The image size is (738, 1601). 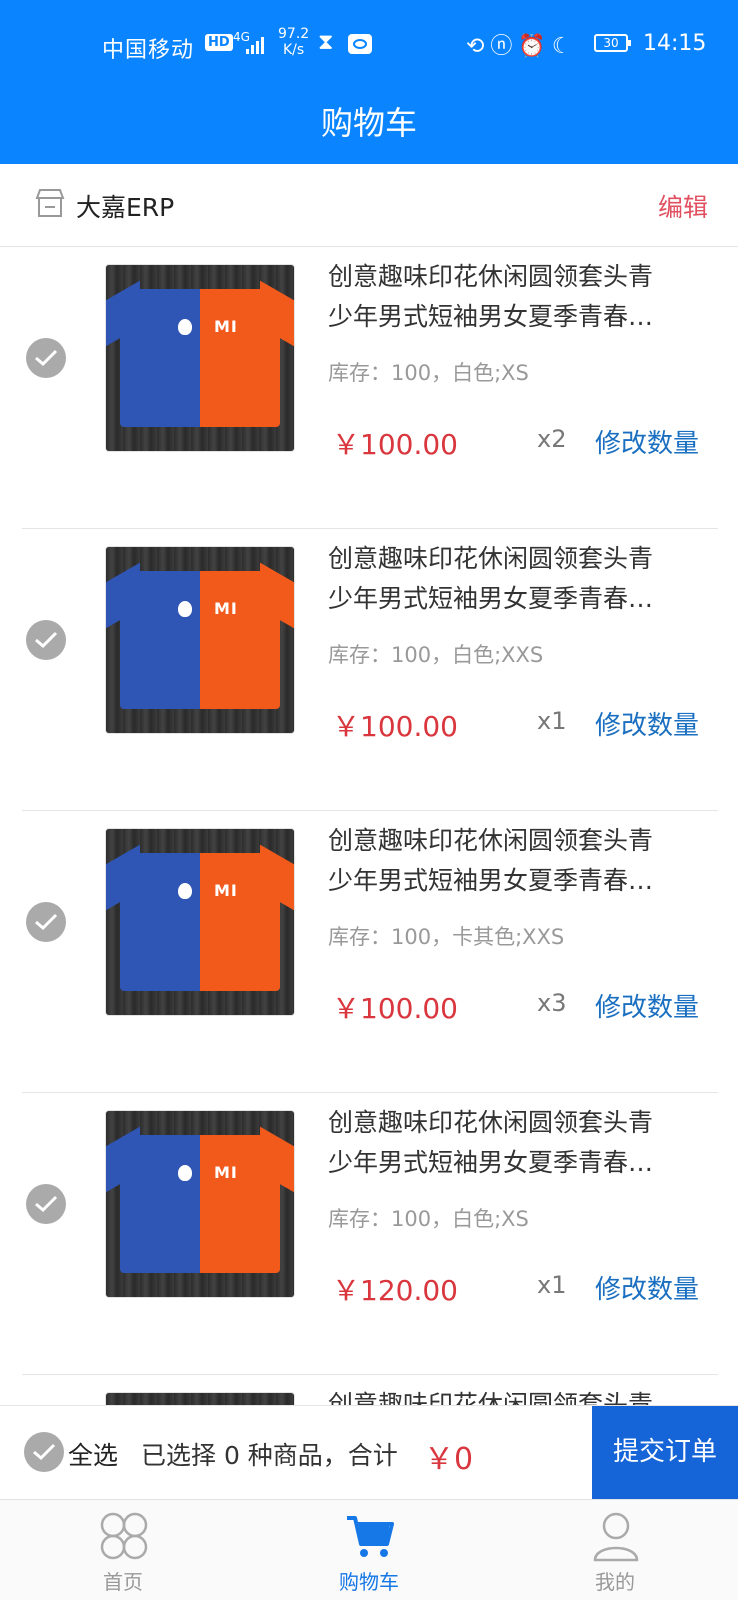 I want to click on chat-notification-icon, so click(x=360, y=44).